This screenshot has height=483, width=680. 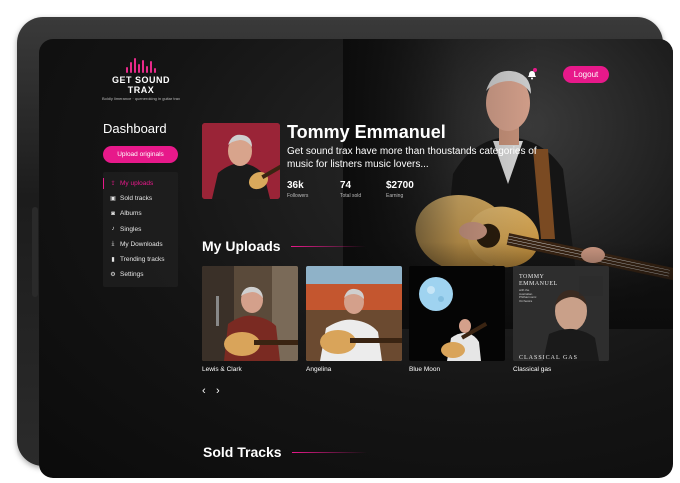 I want to click on sidebar-item-my-downloads: ⤓ My Downloads, so click(x=140, y=244).